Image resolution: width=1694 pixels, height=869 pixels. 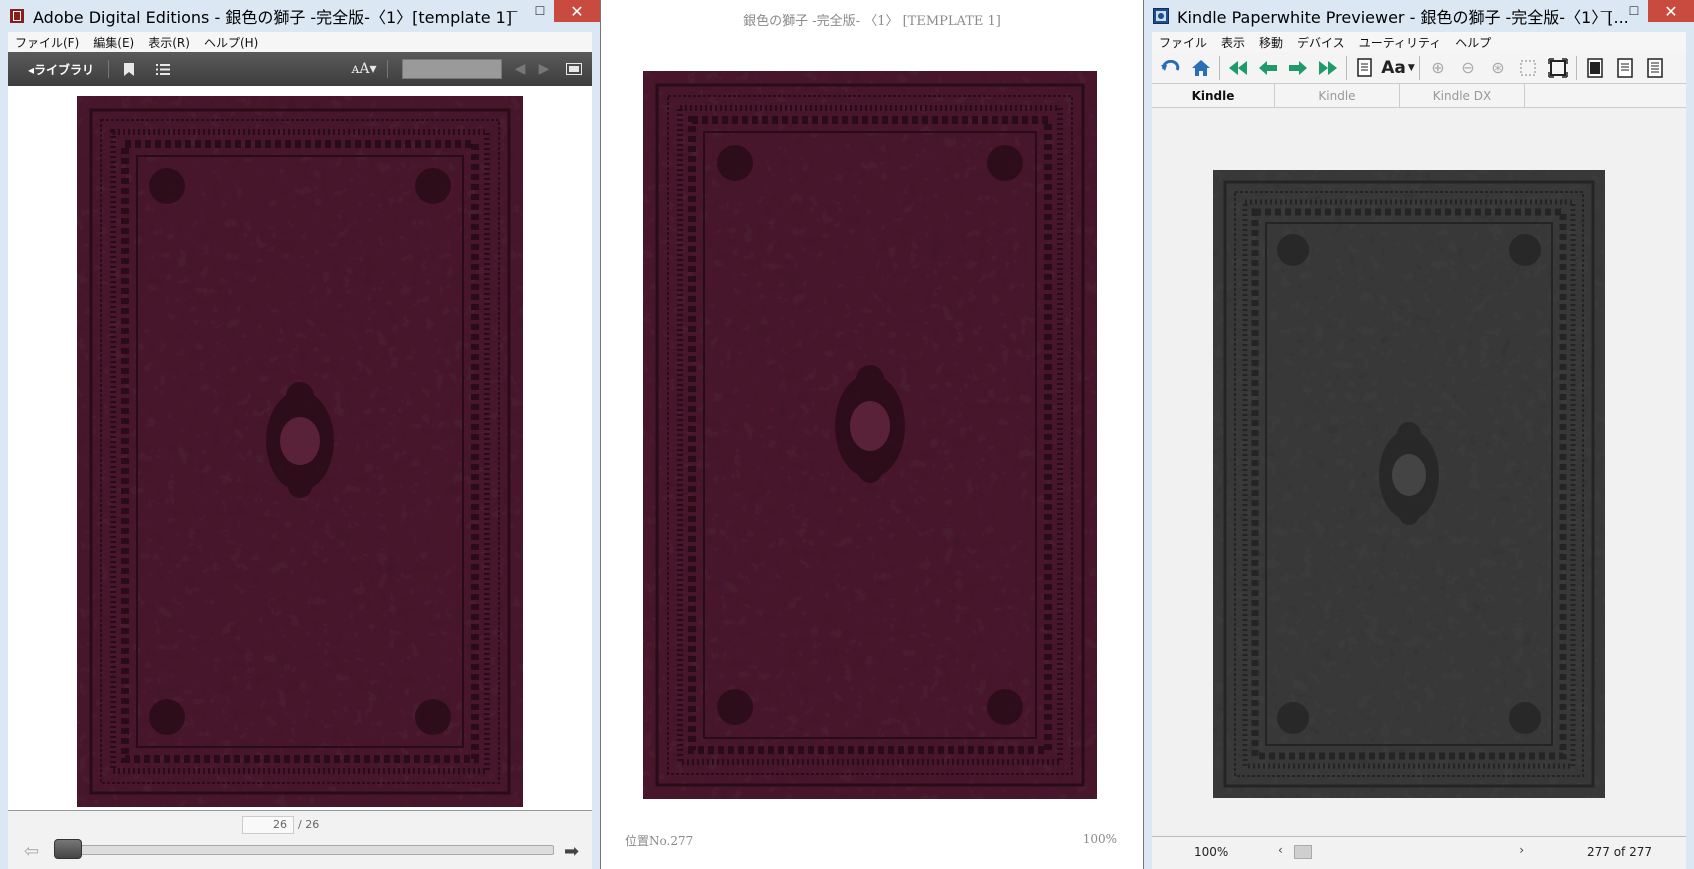 I want to click on page-slider-track, so click(x=306, y=850).